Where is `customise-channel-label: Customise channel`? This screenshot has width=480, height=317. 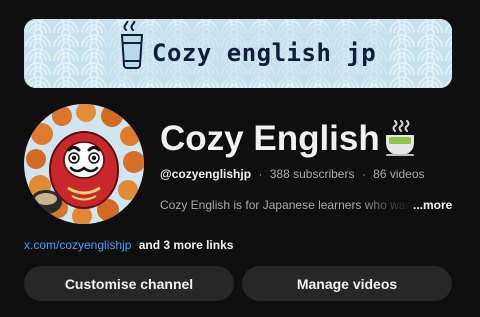
customise-channel-label: Customise channel is located at coordinates (129, 283).